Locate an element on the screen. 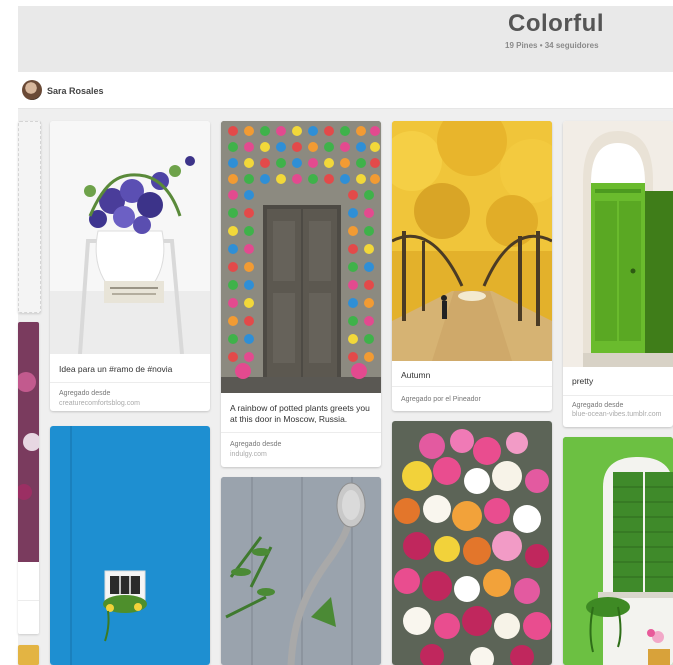 The height and width of the screenshot is (665, 673). pin-stub-middle is located at coordinates (28, 478).